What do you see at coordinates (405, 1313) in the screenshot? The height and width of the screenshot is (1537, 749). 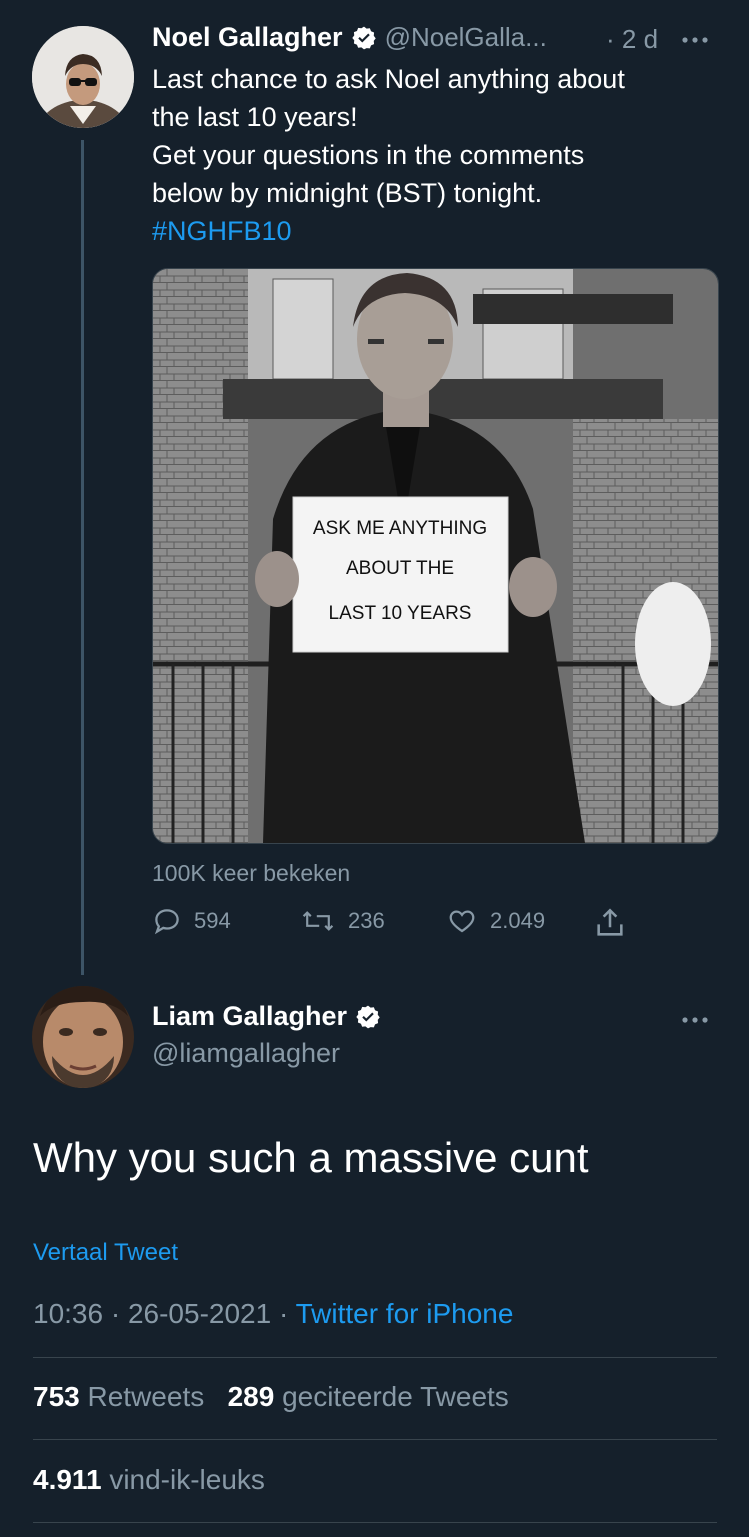 I see `tweet-source-link: Twitter for iPhone` at bounding box center [405, 1313].